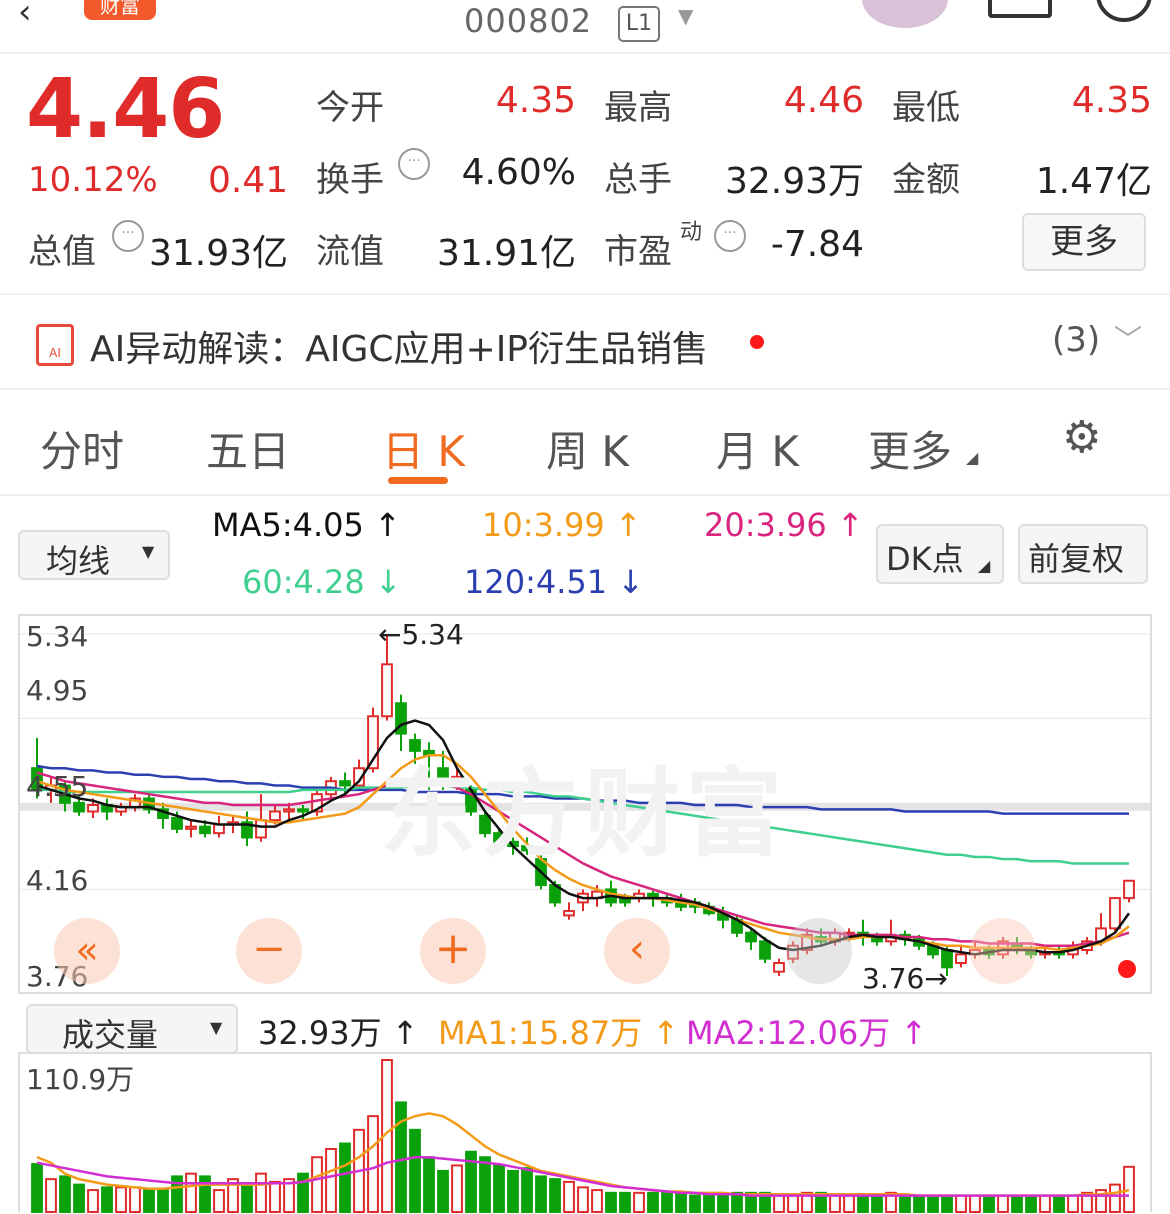  Describe the element at coordinates (132, 1029) in the screenshot. I see `volume-indicator-select: 成交量 ▼` at that location.